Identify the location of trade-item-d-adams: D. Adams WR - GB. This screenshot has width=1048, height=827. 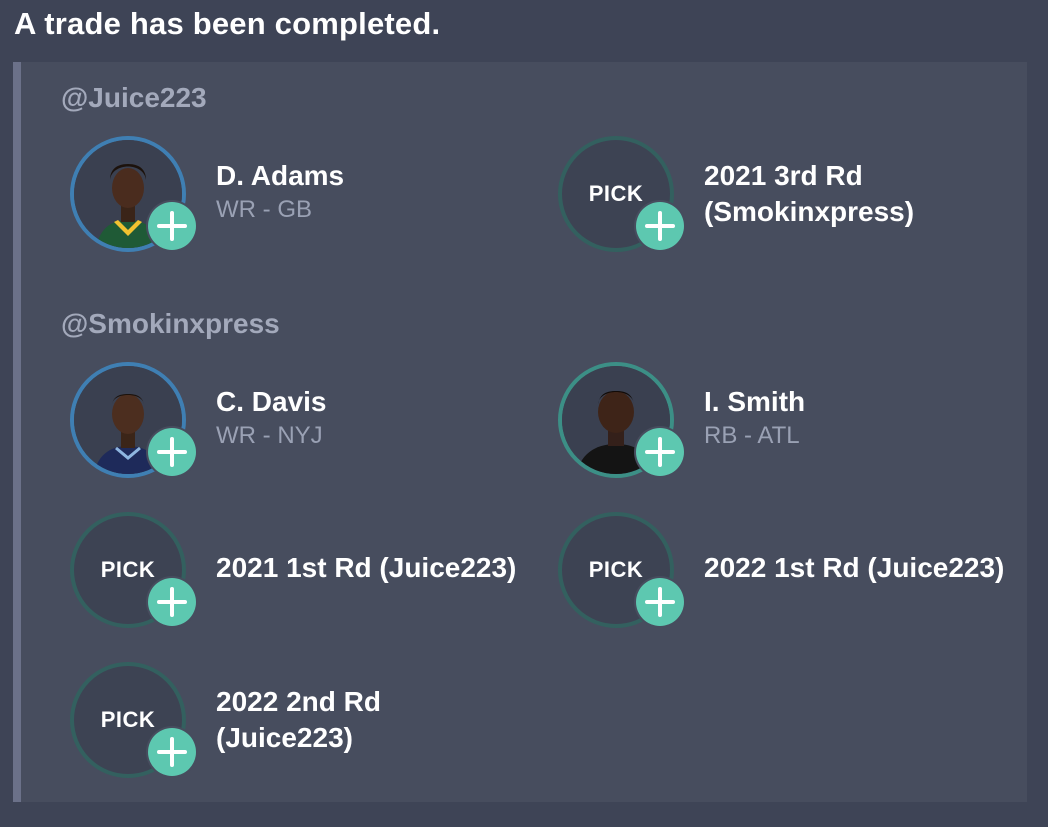
(310, 194).